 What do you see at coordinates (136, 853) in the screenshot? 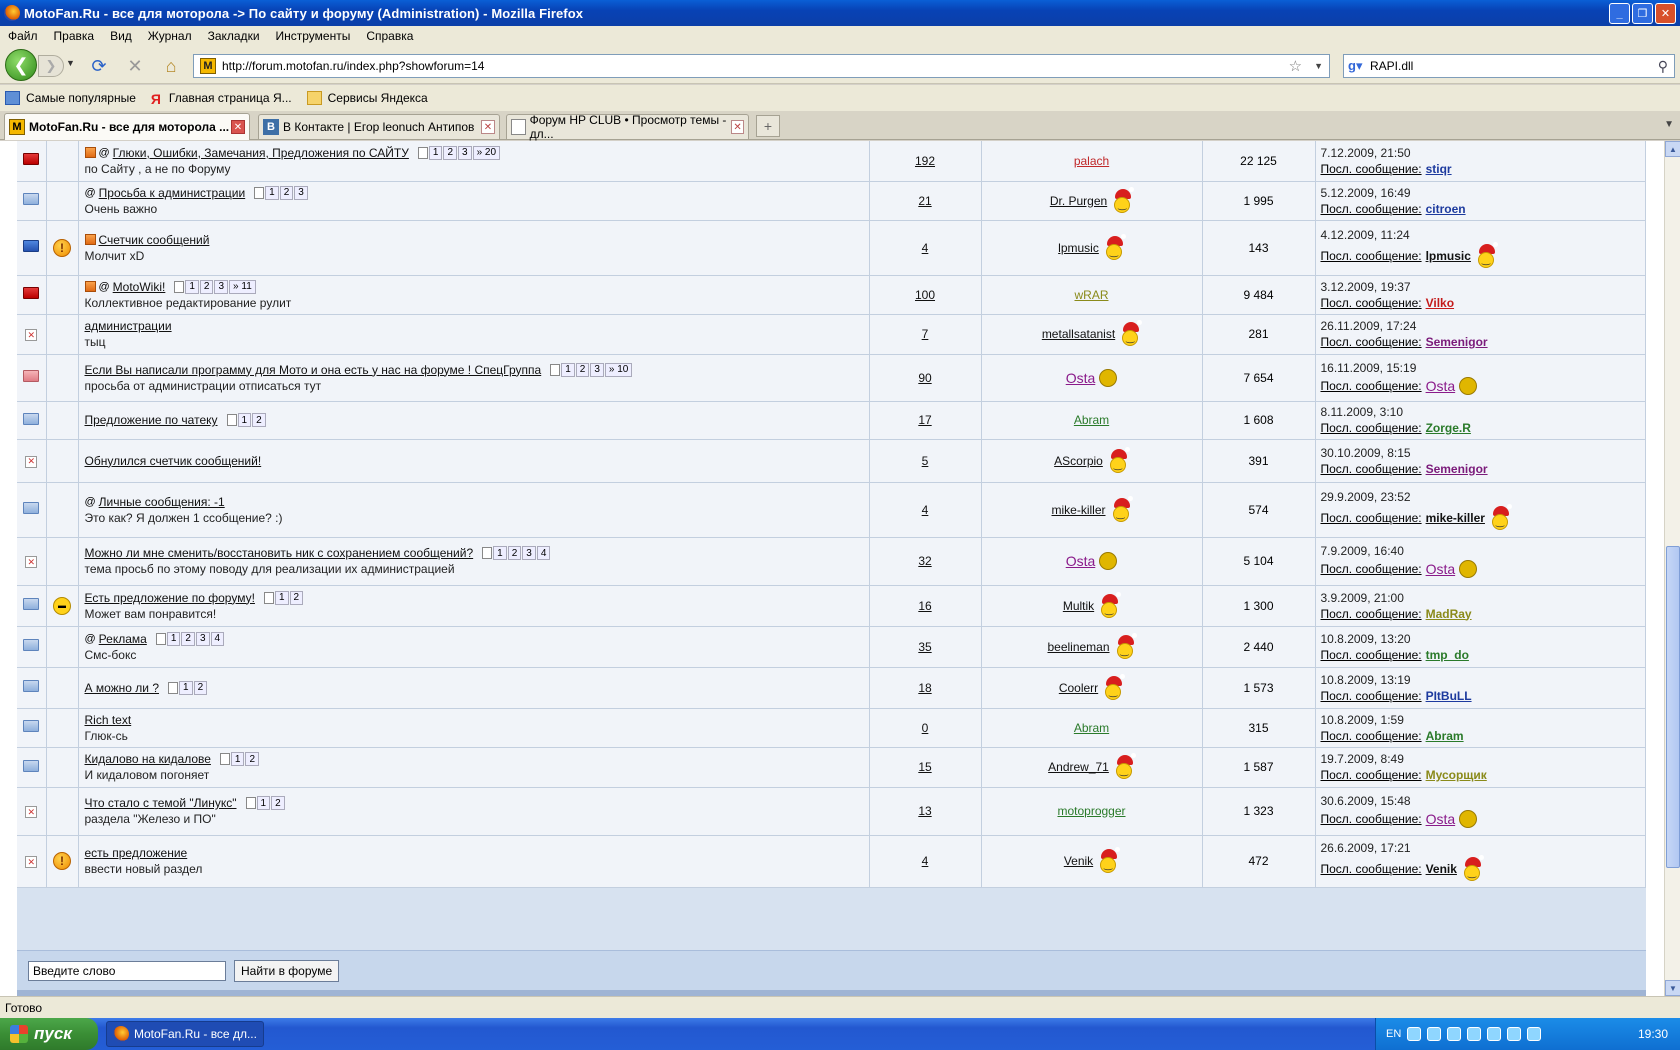
I see `topic-title-link: есть предложение` at bounding box center [136, 853].